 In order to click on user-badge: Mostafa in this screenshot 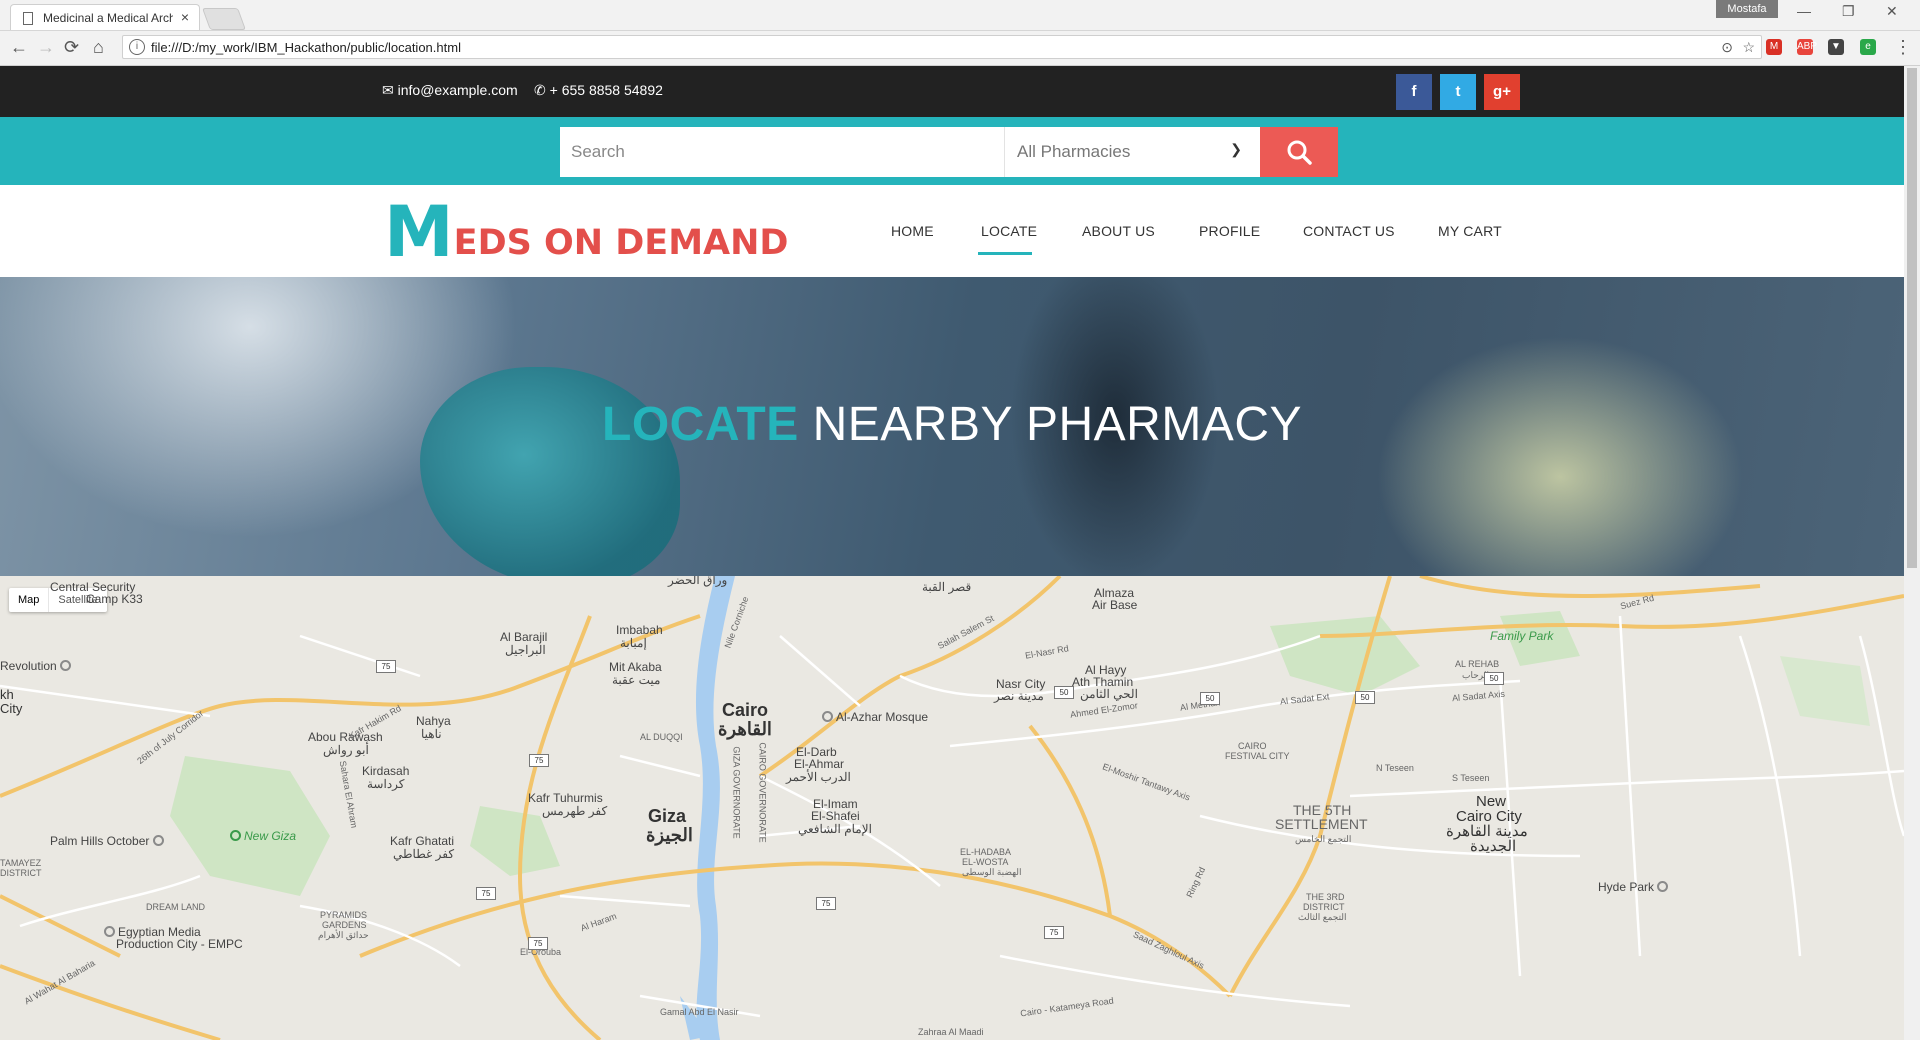, I will do `click(1747, 9)`.